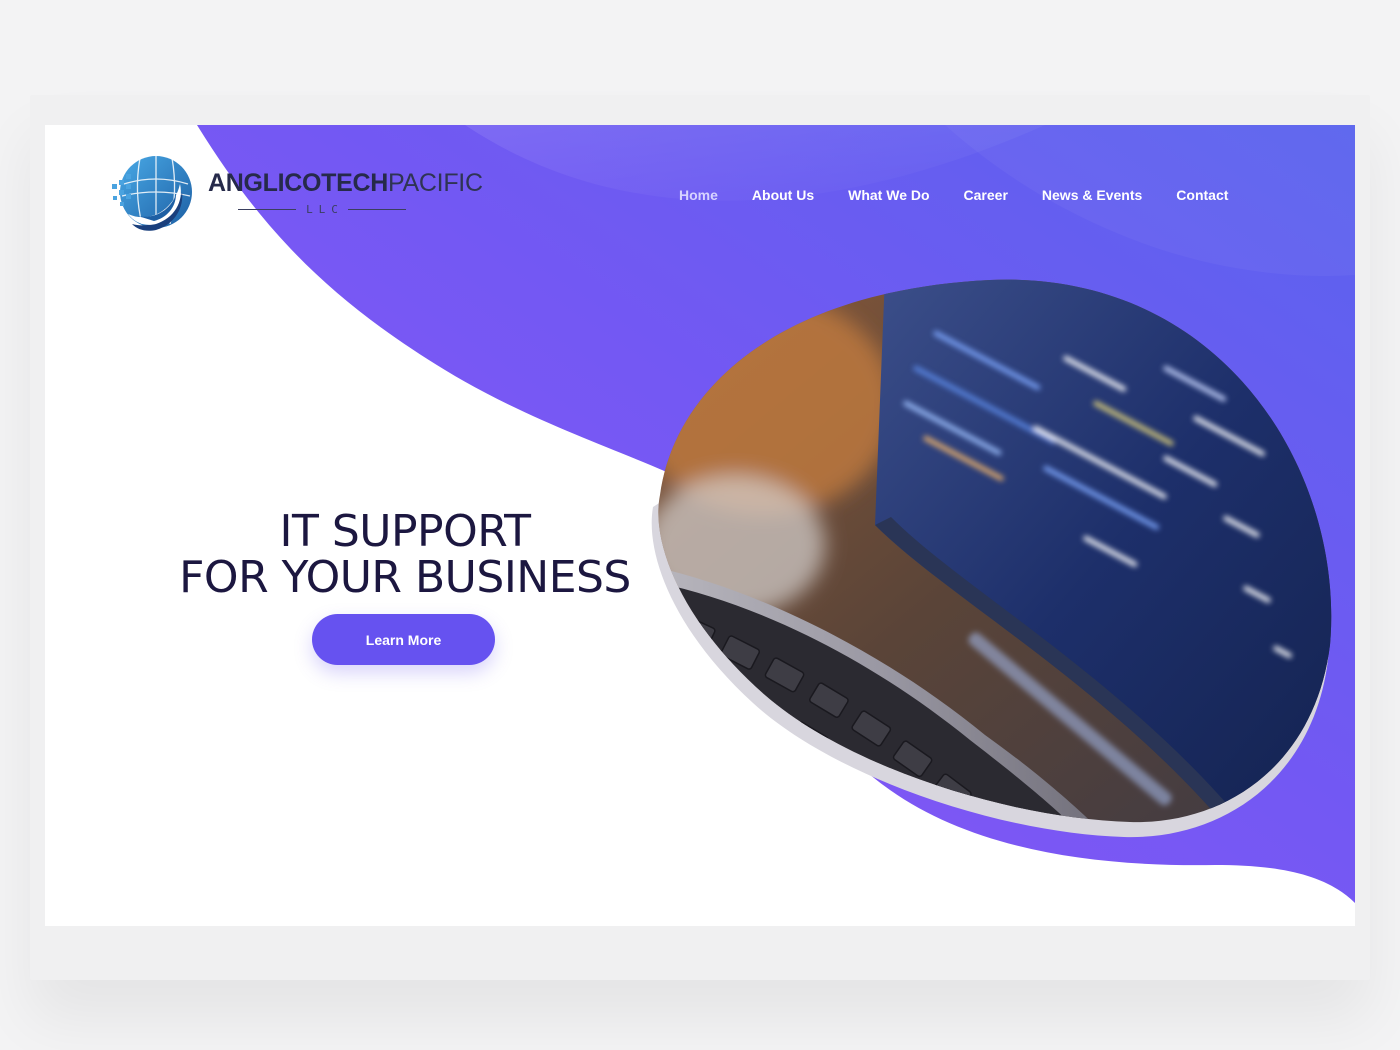 The image size is (1400, 1050). I want to click on brand-name: ANGLICOTECHPACIFIC, so click(345, 183).